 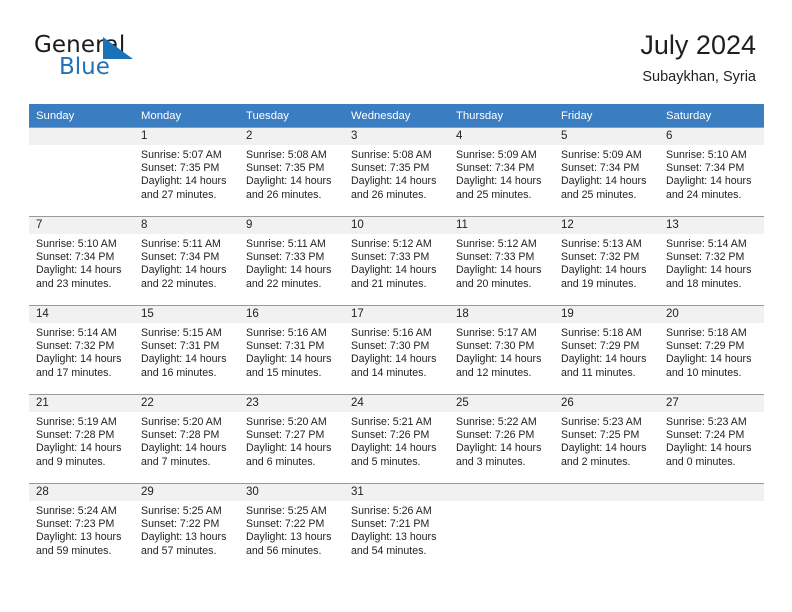 What do you see at coordinates (389, 283) in the screenshot?
I see `day-detail-daylight2: and 21 minutes.` at bounding box center [389, 283].